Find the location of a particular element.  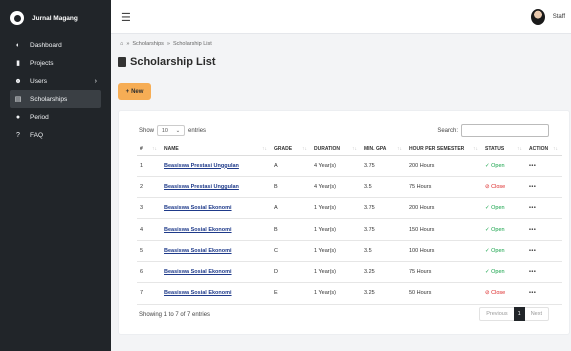

sidebar-item-scholarships: ▤ Scholarships is located at coordinates (55, 99).